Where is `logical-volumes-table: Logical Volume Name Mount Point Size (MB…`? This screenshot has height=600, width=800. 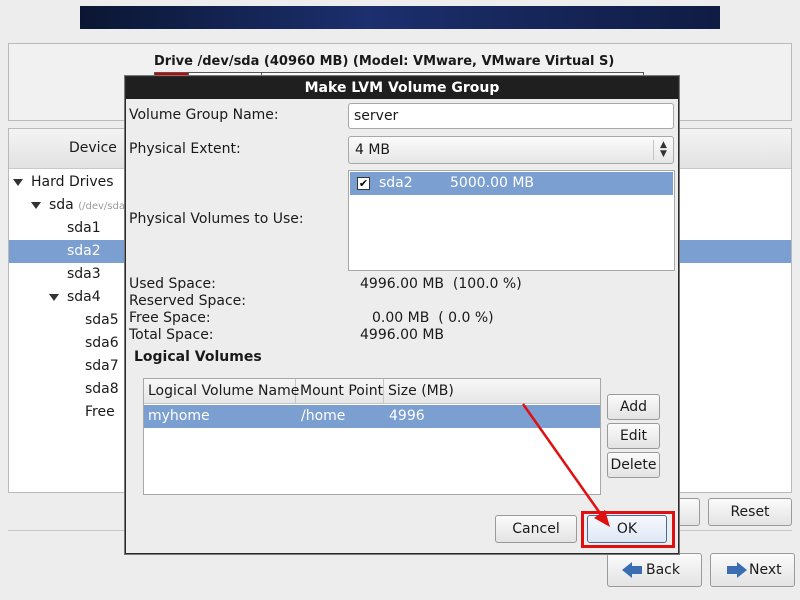 logical-volumes-table: Logical Volume Name Mount Point Size (MB… is located at coordinates (372, 436).